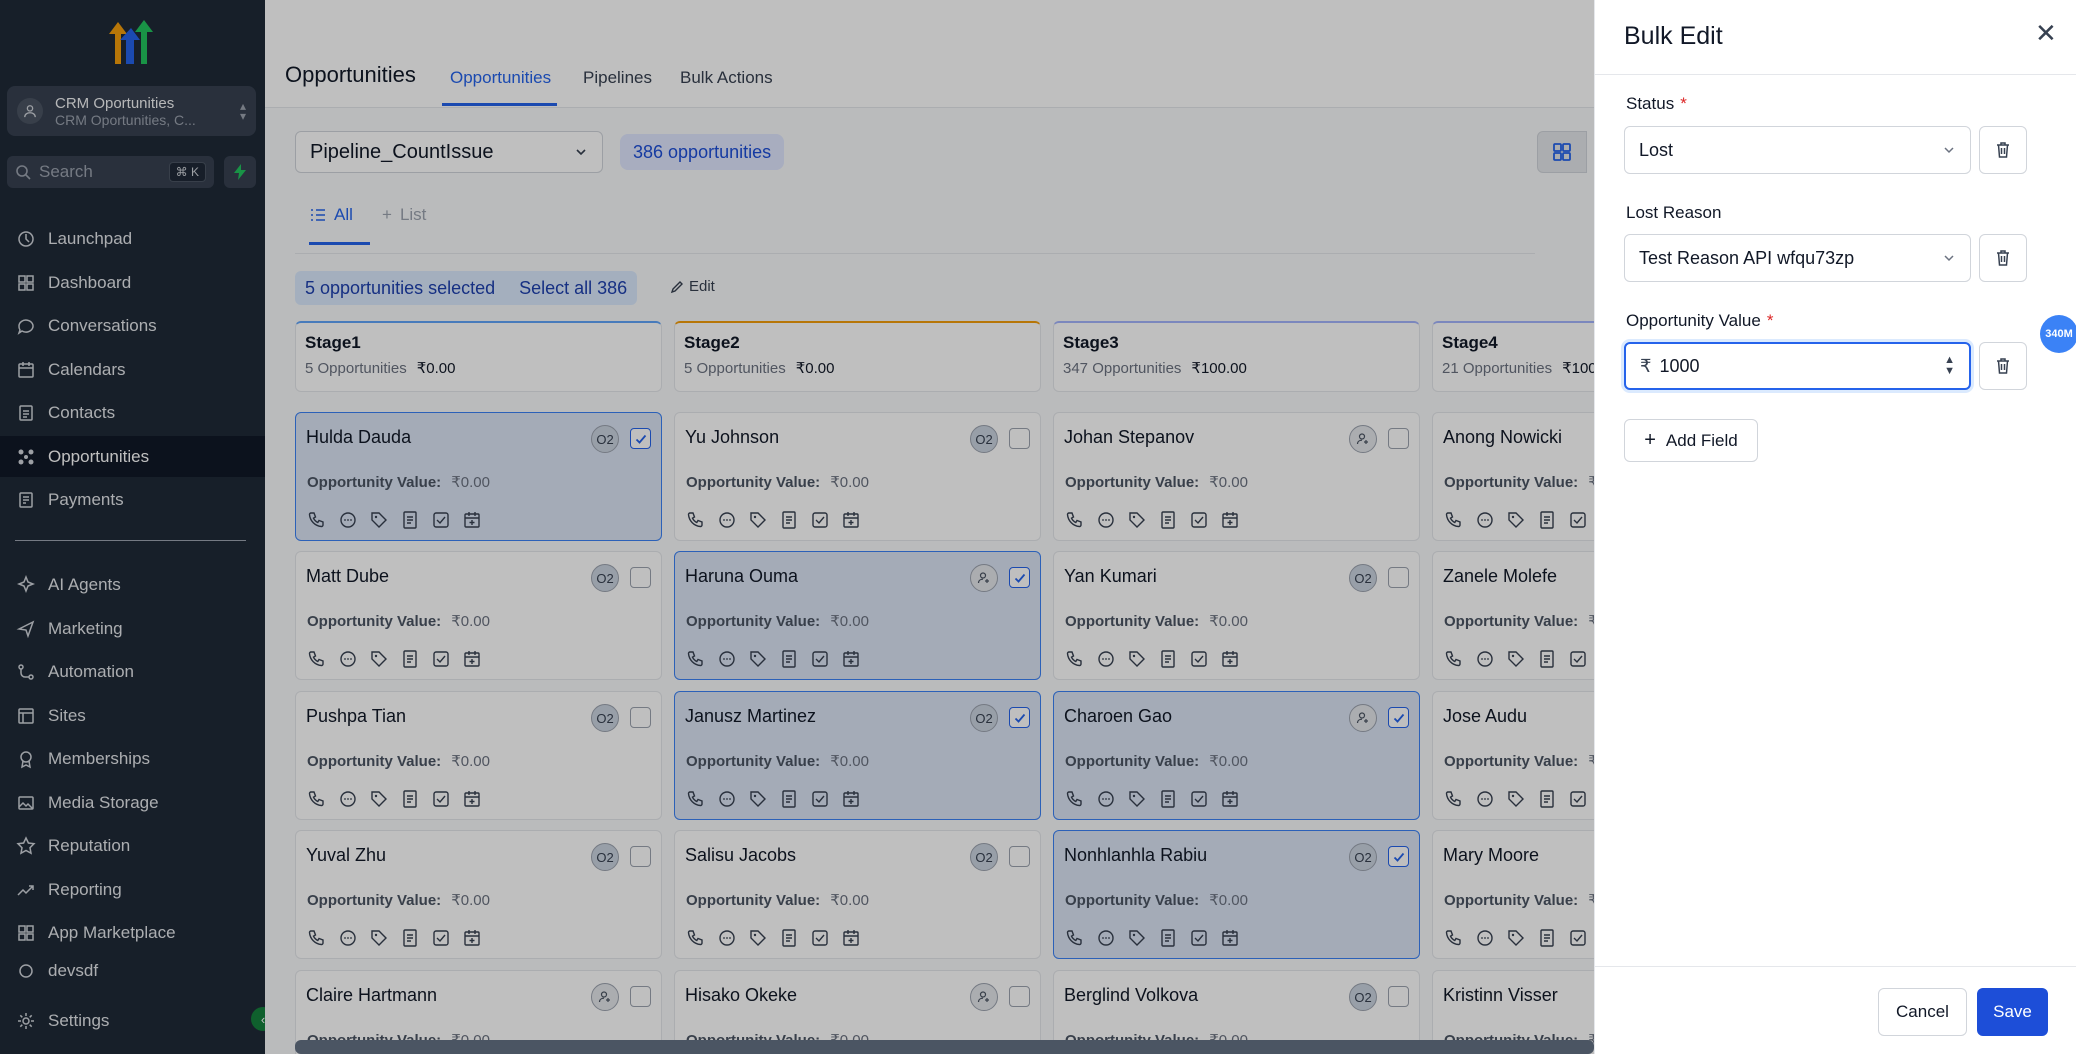 This screenshot has width=2076, height=1054. I want to click on currency-symbol: ₹, so click(1646, 365).